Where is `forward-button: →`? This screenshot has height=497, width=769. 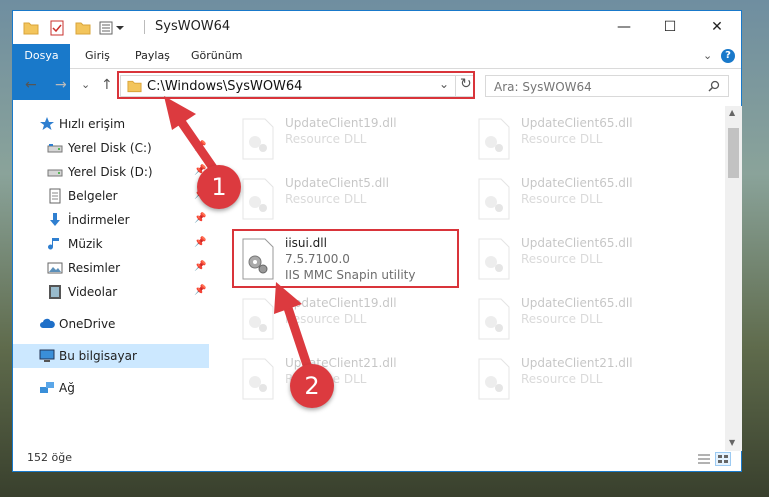
forward-button: → is located at coordinates (61, 85).